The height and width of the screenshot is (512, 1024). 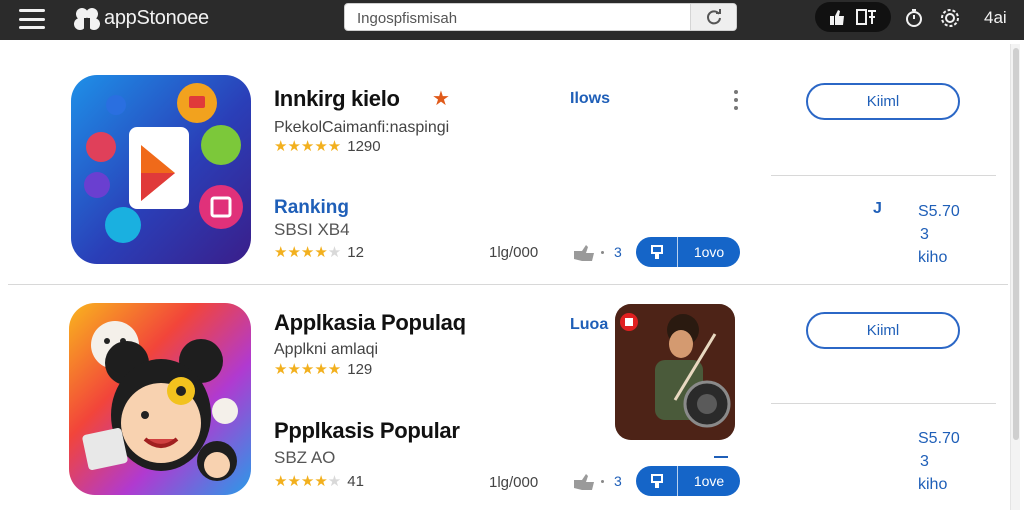 I want to click on top-bar: appStonoee Ingospfismisah 4ai, so click(x=512, y=20).